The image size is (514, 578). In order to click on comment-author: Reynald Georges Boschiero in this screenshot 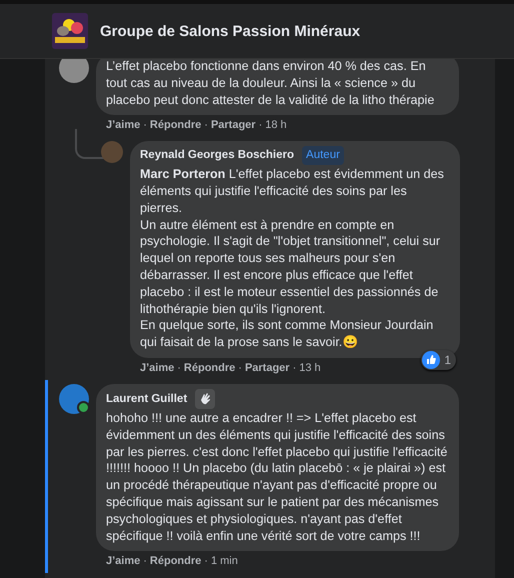, I will do `click(217, 155)`.